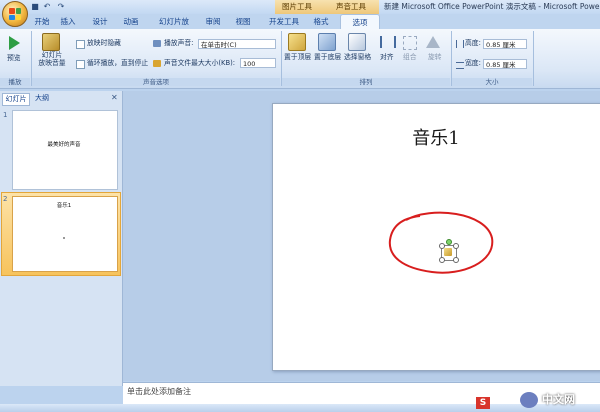 This screenshot has height=412, width=600. What do you see at coordinates (131, 22) in the screenshot?
I see `tab-animations: 动画` at bounding box center [131, 22].